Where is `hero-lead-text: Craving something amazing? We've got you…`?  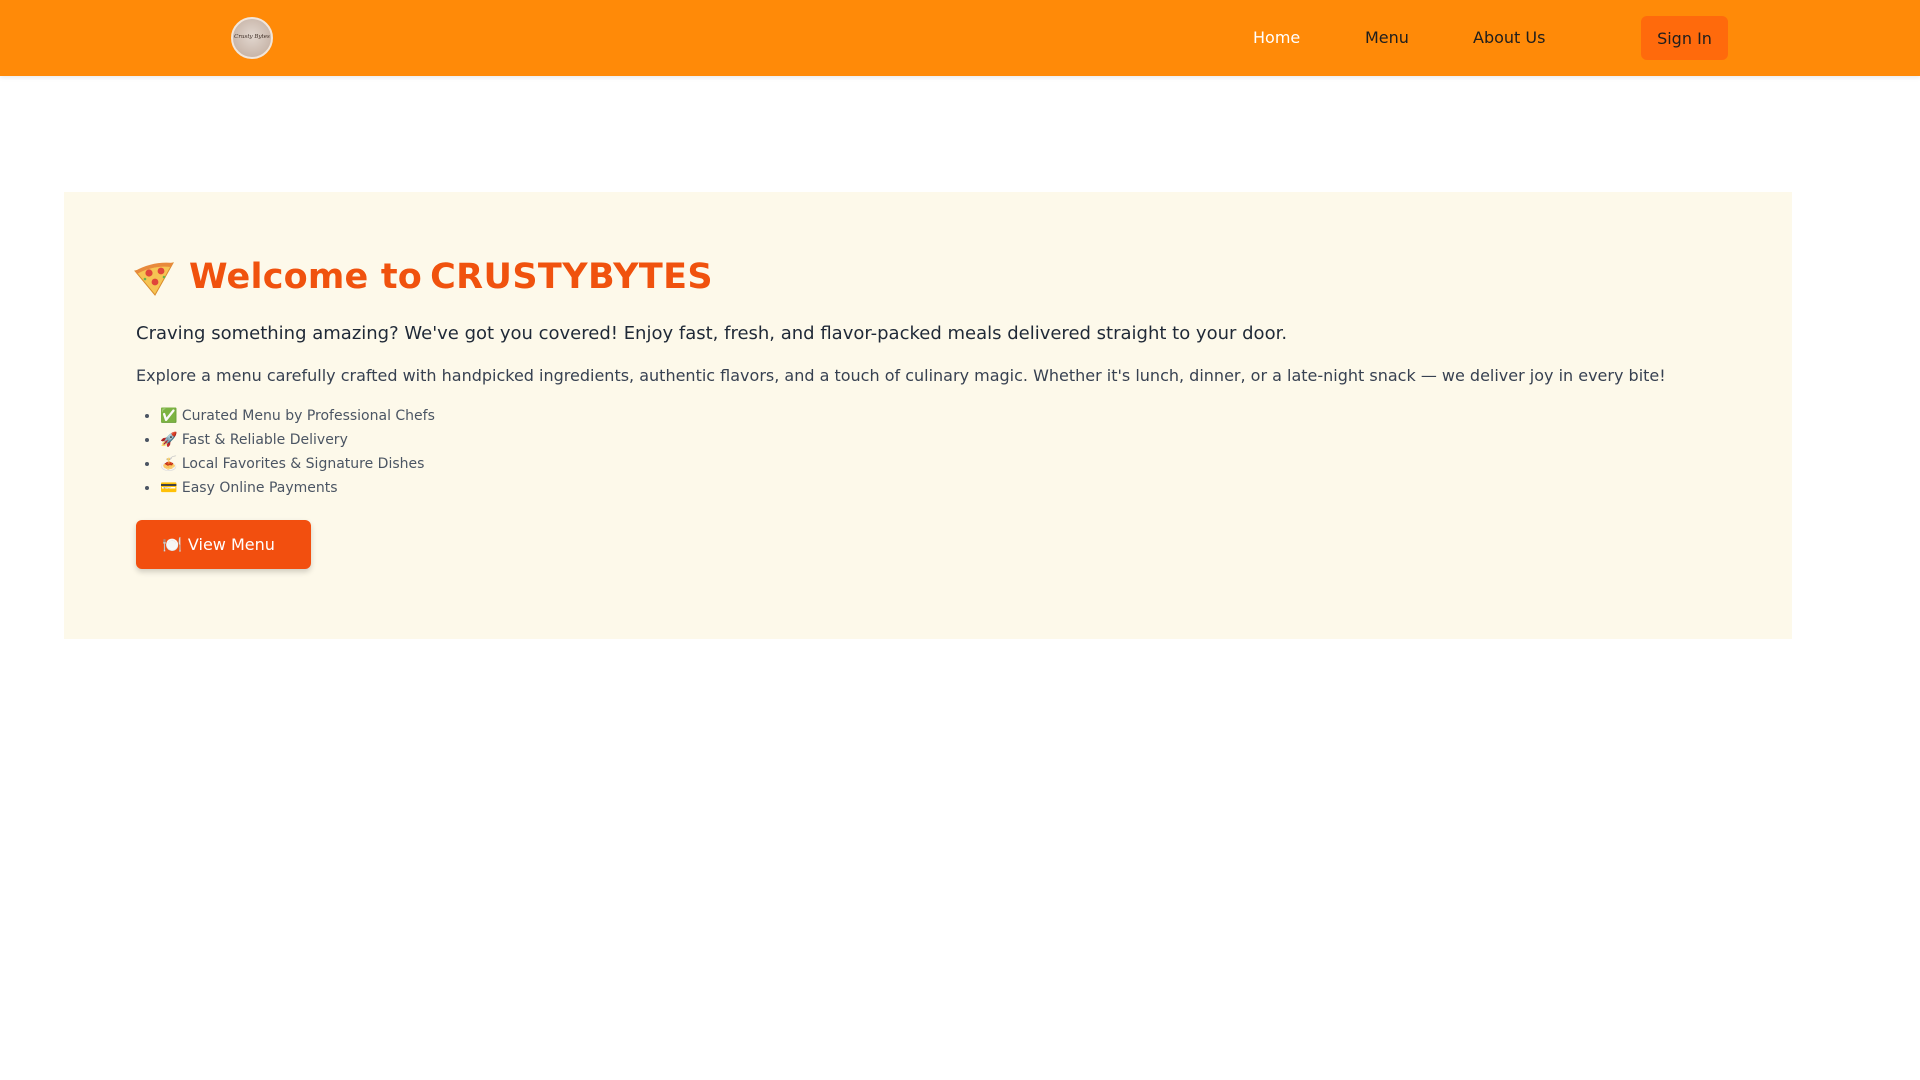 hero-lead-text: Craving something amazing? We've got you… is located at coordinates (712, 333).